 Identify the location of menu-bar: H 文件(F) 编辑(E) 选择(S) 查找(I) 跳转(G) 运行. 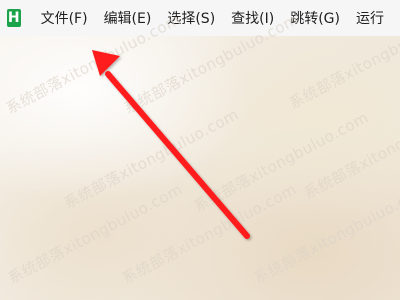
(200, 18).